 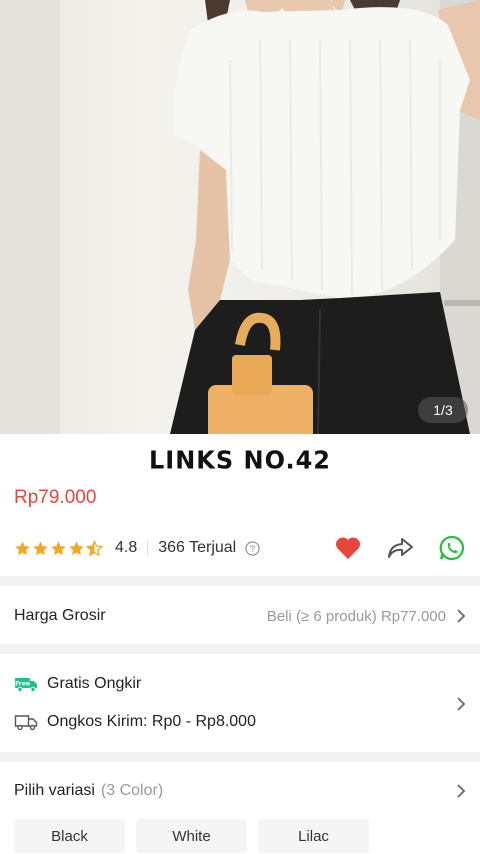 What do you see at coordinates (151, 721) in the screenshot?
I see `shipping-cost-label: Ongkos Kirim: Rp0 - Rp8.000` at bounding box center [151, 721].